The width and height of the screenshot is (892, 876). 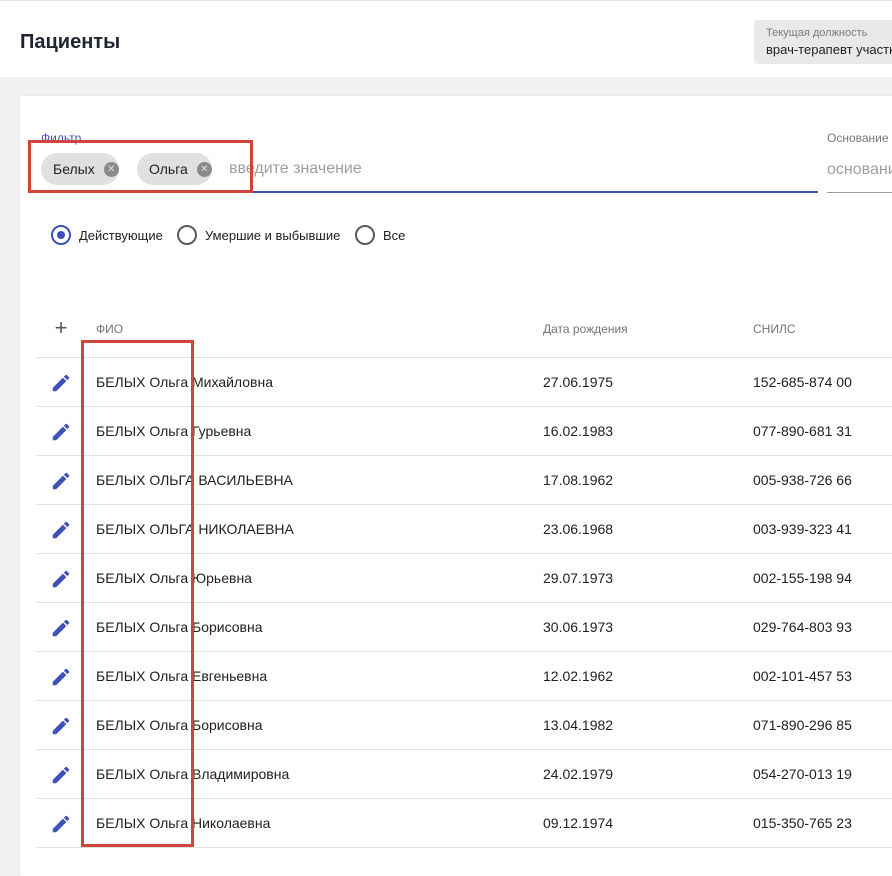 I want to click on patient-dob: 23.06.1968, so click(x=578, y=529).